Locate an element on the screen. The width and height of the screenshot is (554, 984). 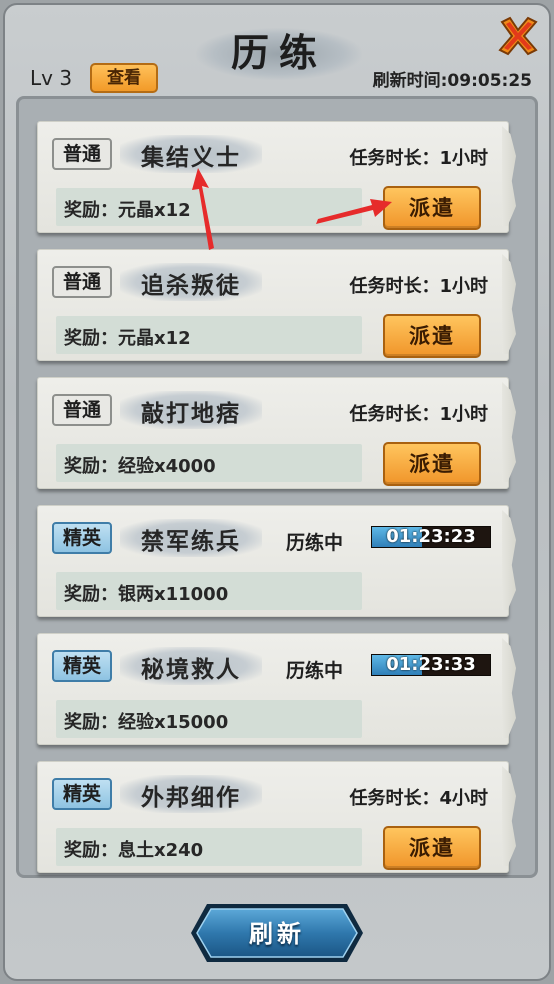
reward-text: 奖励：经验x4000 is located at coordinates (140, 466).